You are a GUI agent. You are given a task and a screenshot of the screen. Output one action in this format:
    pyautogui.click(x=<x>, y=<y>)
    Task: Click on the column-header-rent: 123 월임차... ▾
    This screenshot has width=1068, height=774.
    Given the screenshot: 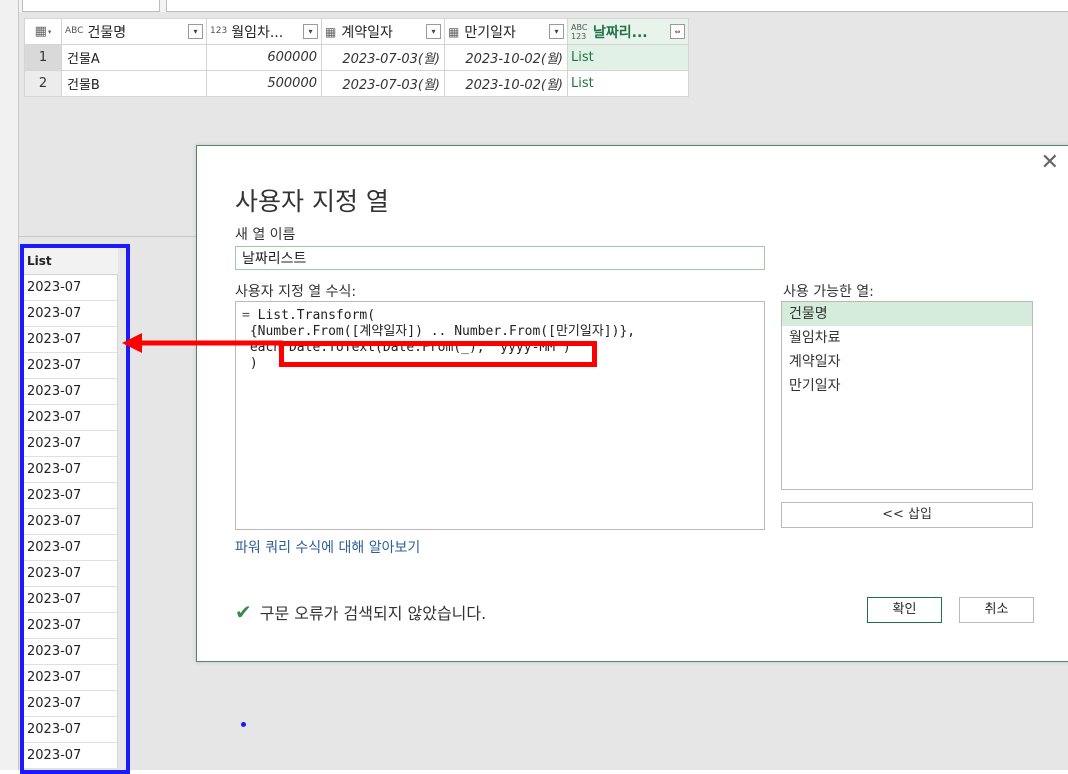 What is the action you would take?
    pyautogui.click(x=264, y=31)
    